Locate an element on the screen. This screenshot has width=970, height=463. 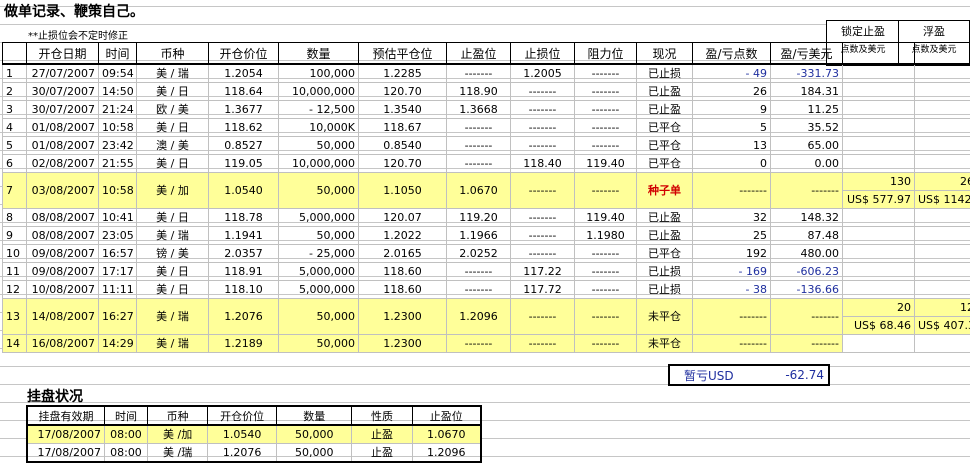
column-header: 现况 is located at coordinates (665, 54).